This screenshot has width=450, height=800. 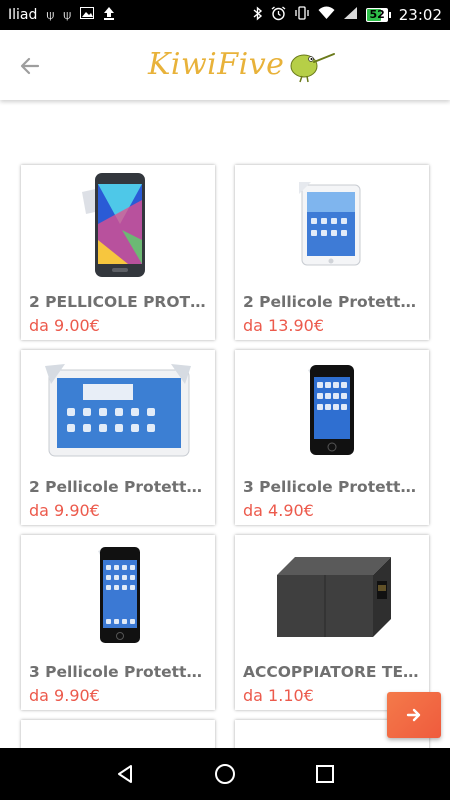 I want to click on home-circle-icon, so click(x=225, y=774).